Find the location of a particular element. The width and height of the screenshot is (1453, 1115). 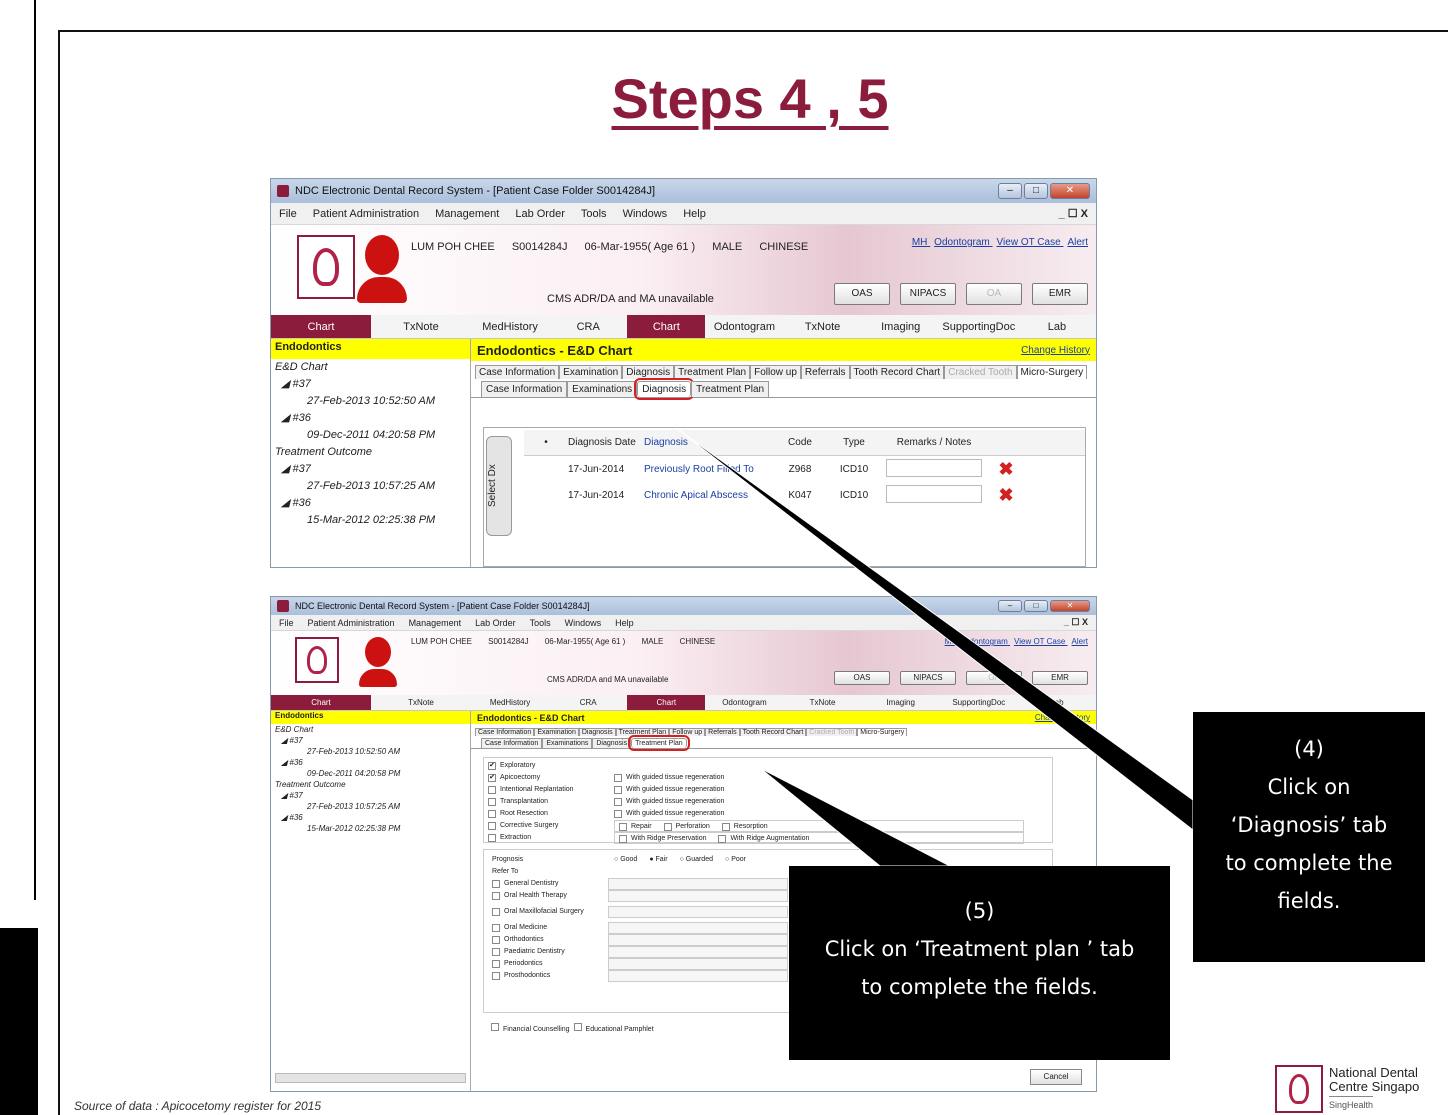

callout-step4-line: ‘Diagnosis’ tab is located at coordinates (1309, 825).